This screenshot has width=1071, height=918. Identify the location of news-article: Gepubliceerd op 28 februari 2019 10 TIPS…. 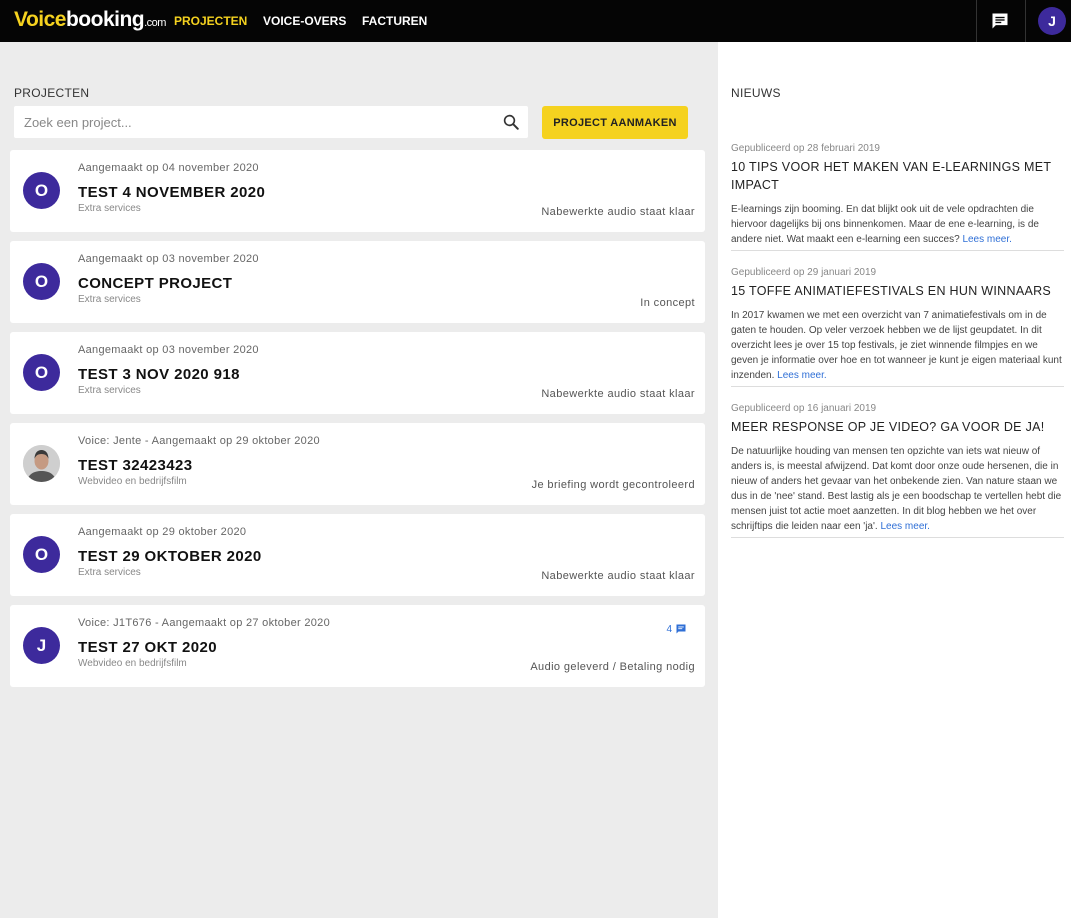
(897, 197).